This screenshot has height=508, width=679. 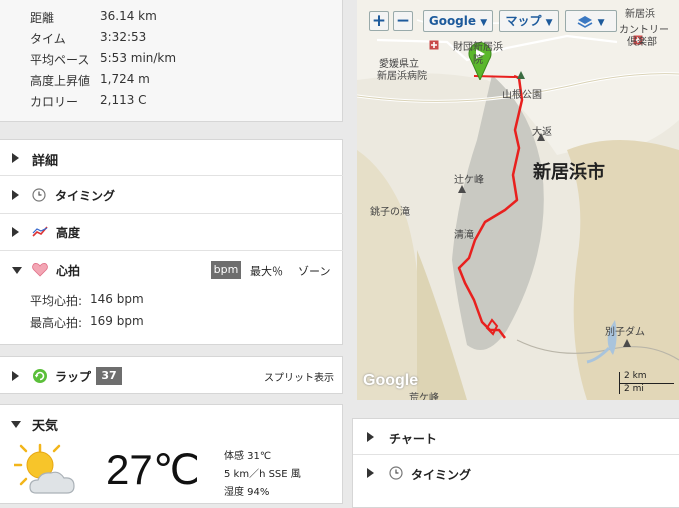 What do you see at coordinates (171, 158) in the screenshot?
I see `section-details: 詳細` at bounding box center [171, 158].